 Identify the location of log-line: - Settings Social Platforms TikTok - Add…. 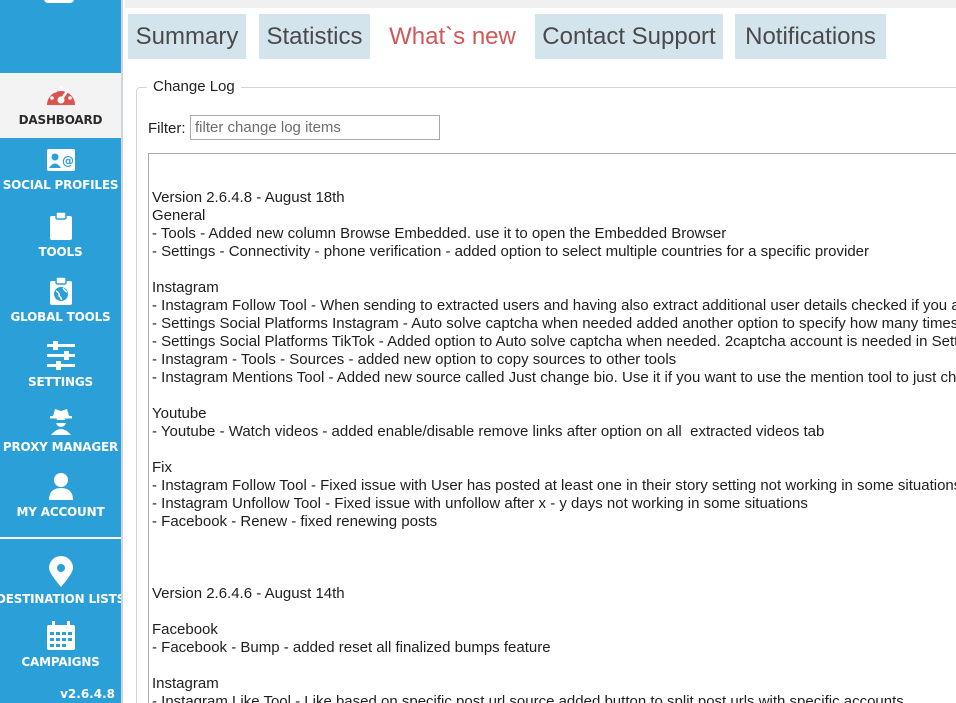
(554, 341).